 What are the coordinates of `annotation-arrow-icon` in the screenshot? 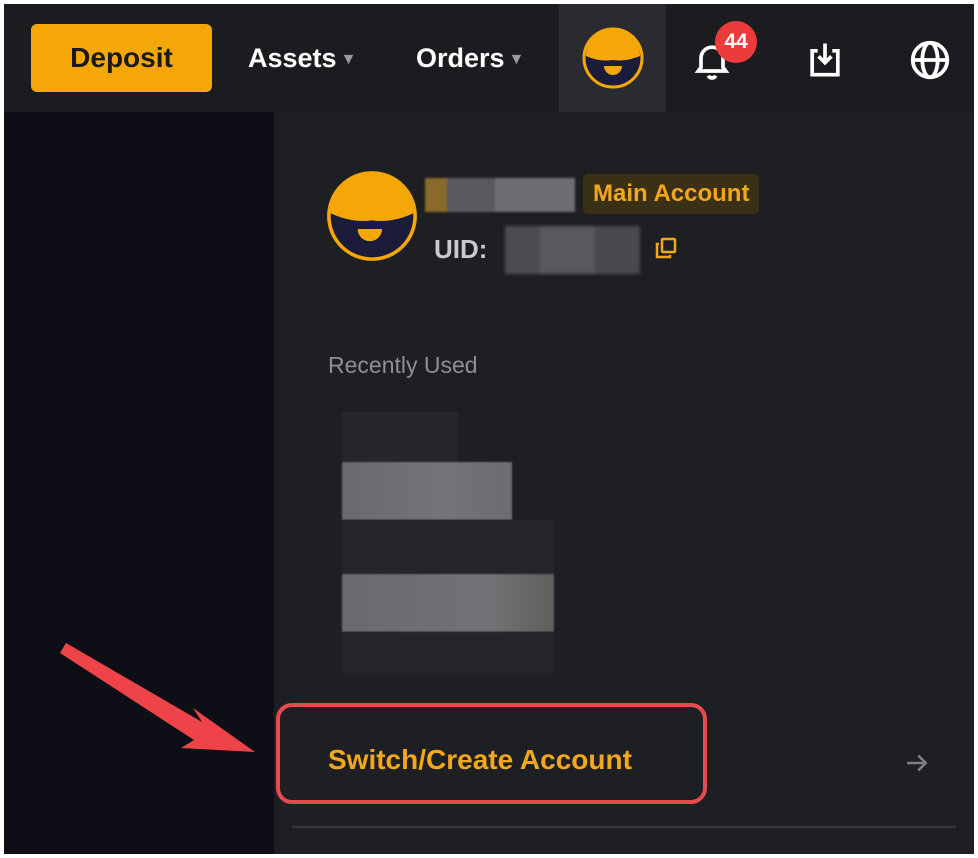 It's located at (157, 697).